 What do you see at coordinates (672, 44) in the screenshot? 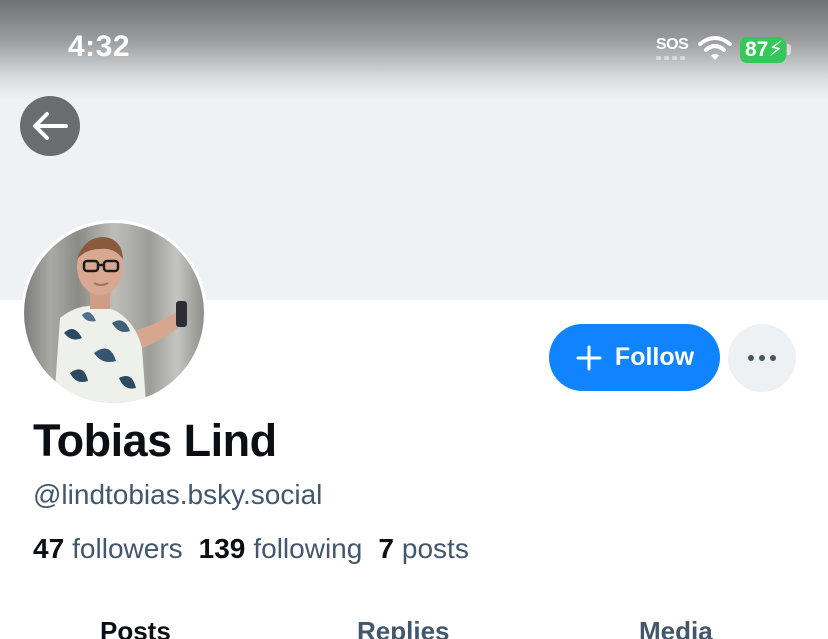
I see `sos-label: SOS` at bounding box center [672, 44].